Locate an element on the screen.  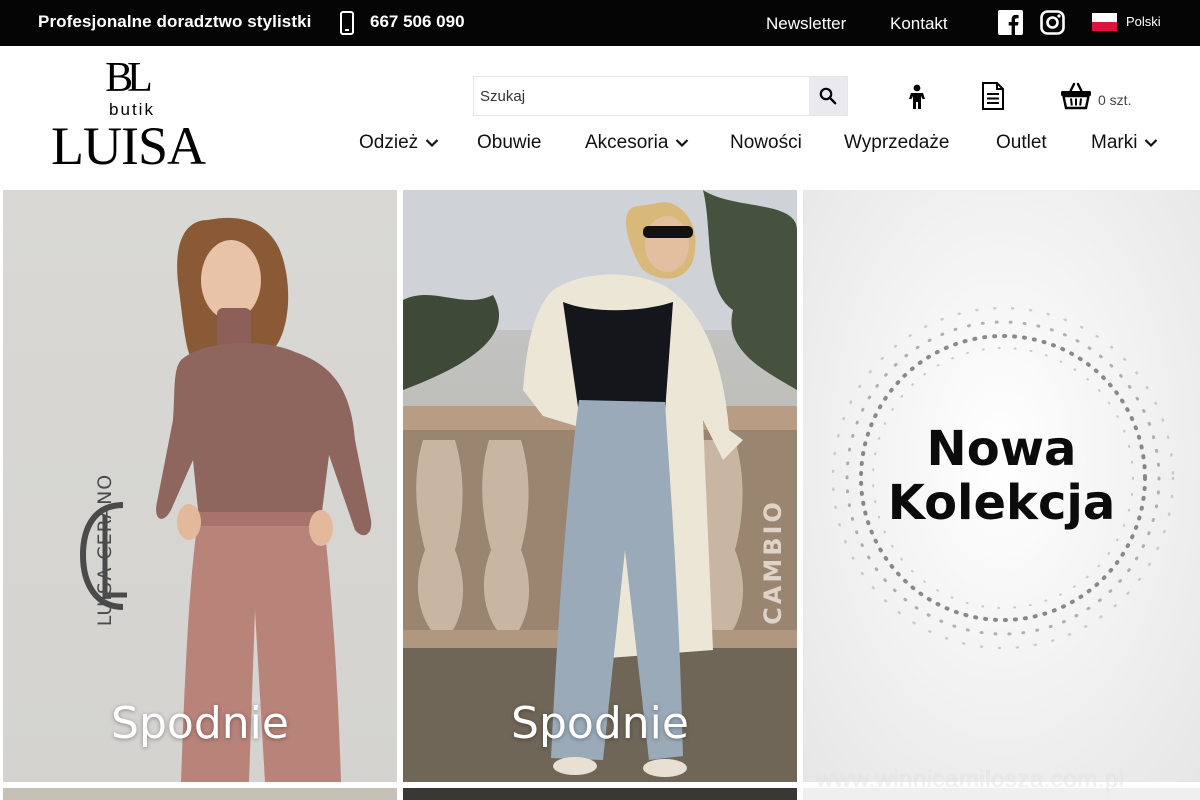
mobile-phone-icon is located at coordinates (347, 23).